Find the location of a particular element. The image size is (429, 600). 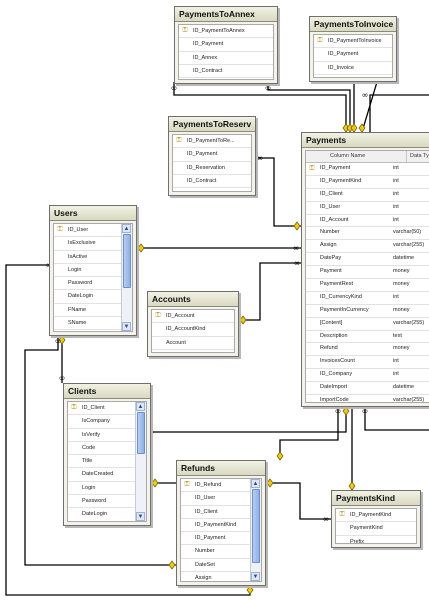

column-row: ⚿ ID_PaymentKind is located at coordinates (376, 516).